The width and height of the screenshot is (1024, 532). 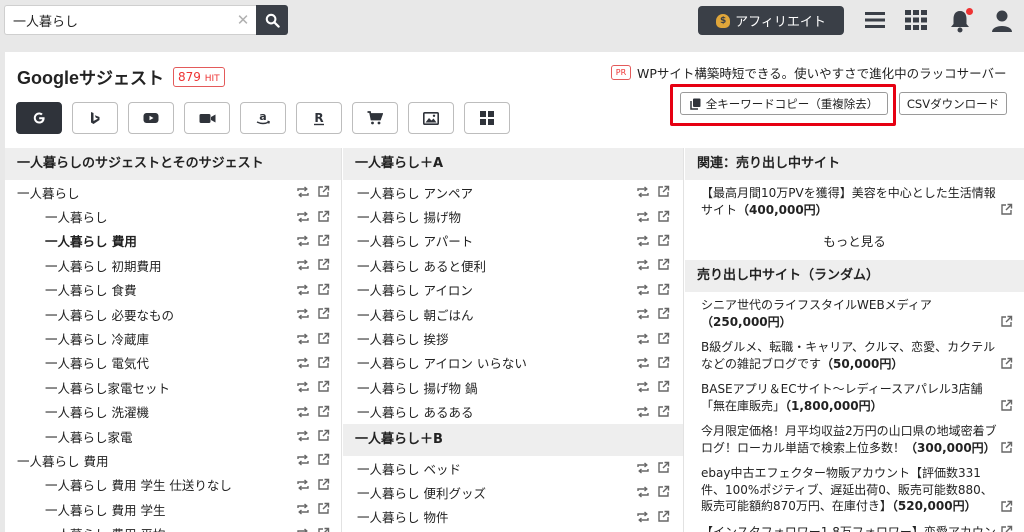 What do you see at coordinates (207, 118) in the screenshot?
I see `tab-video` at bounding box center [207, 118].